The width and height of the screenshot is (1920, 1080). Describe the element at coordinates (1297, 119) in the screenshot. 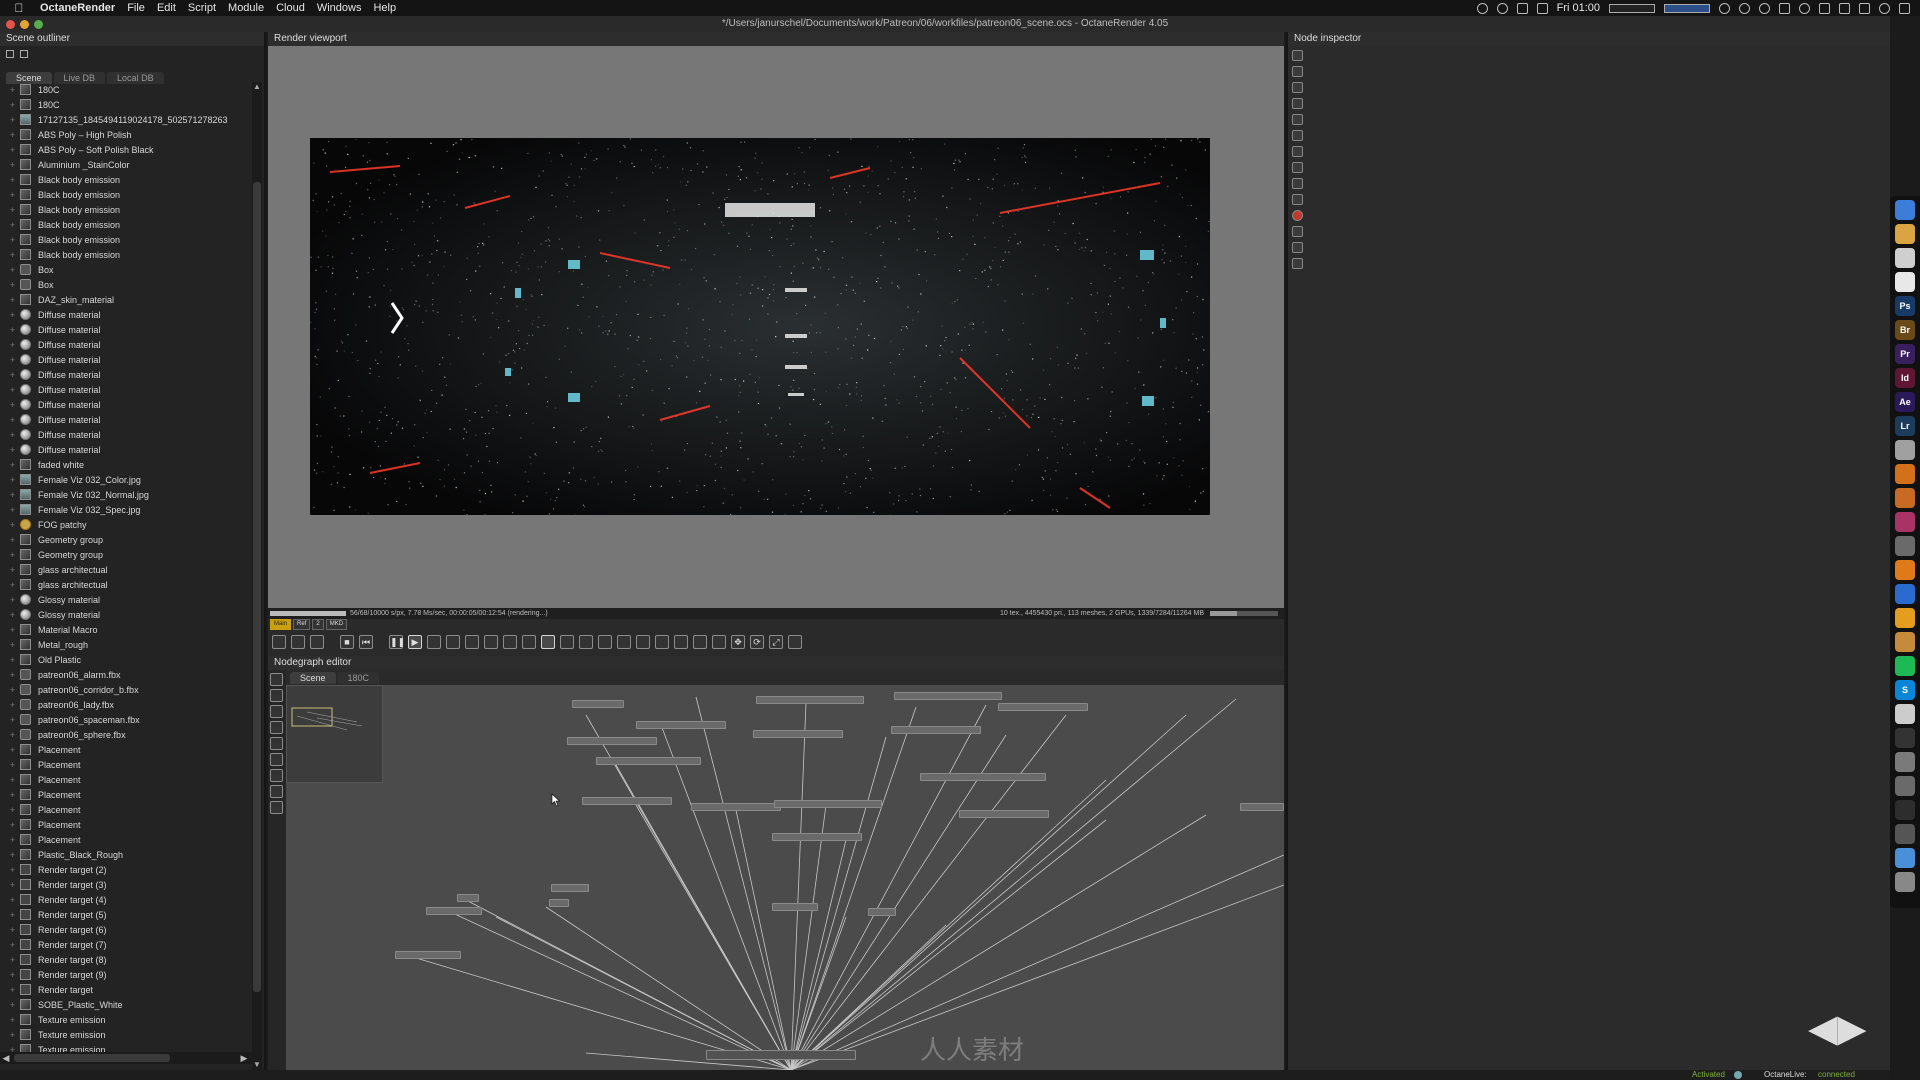

I see `environment-icon` at that location.